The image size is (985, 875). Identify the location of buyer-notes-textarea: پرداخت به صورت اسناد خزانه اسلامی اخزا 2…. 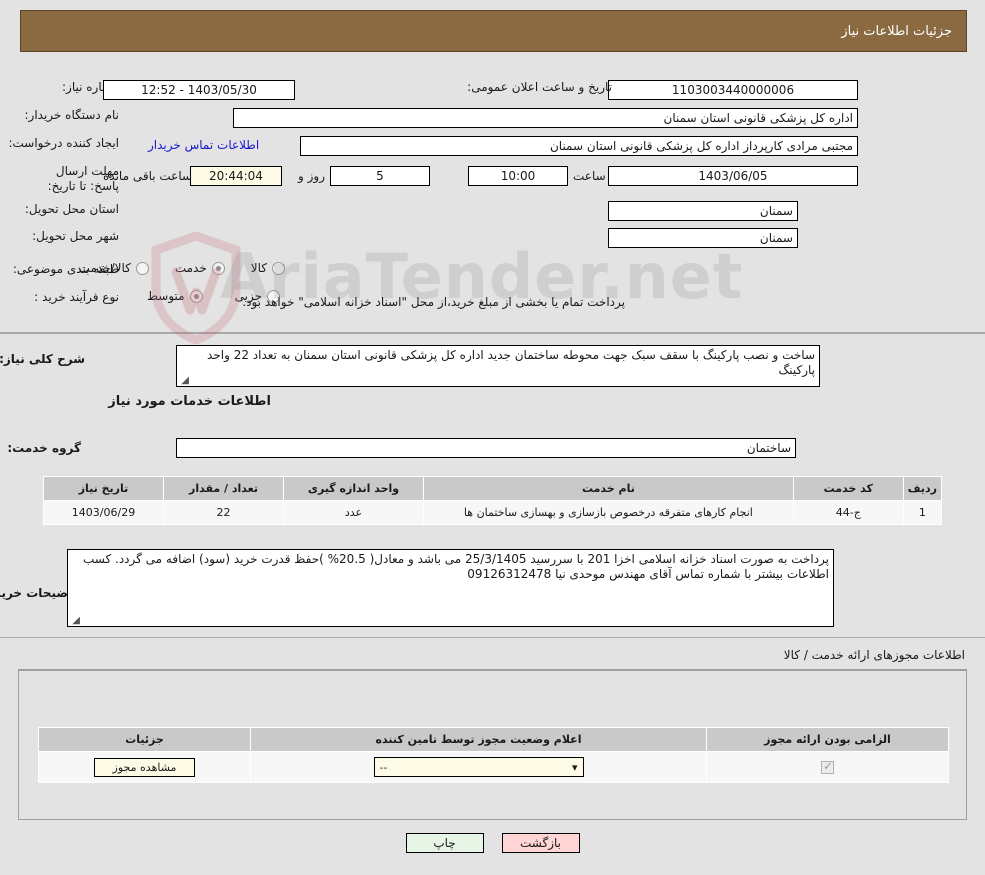
(450, 588).